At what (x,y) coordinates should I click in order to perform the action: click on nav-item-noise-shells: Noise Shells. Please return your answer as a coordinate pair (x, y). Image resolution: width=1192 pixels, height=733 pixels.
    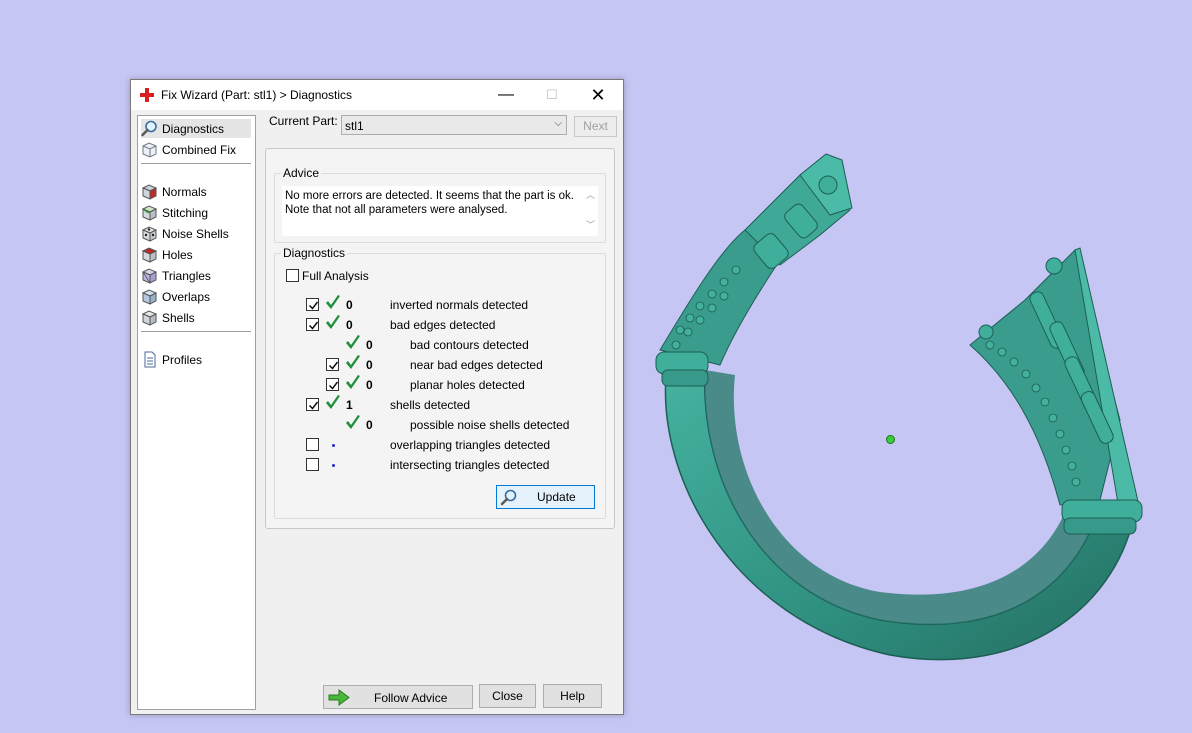
    Looking at the image, I should click on (196, 233).